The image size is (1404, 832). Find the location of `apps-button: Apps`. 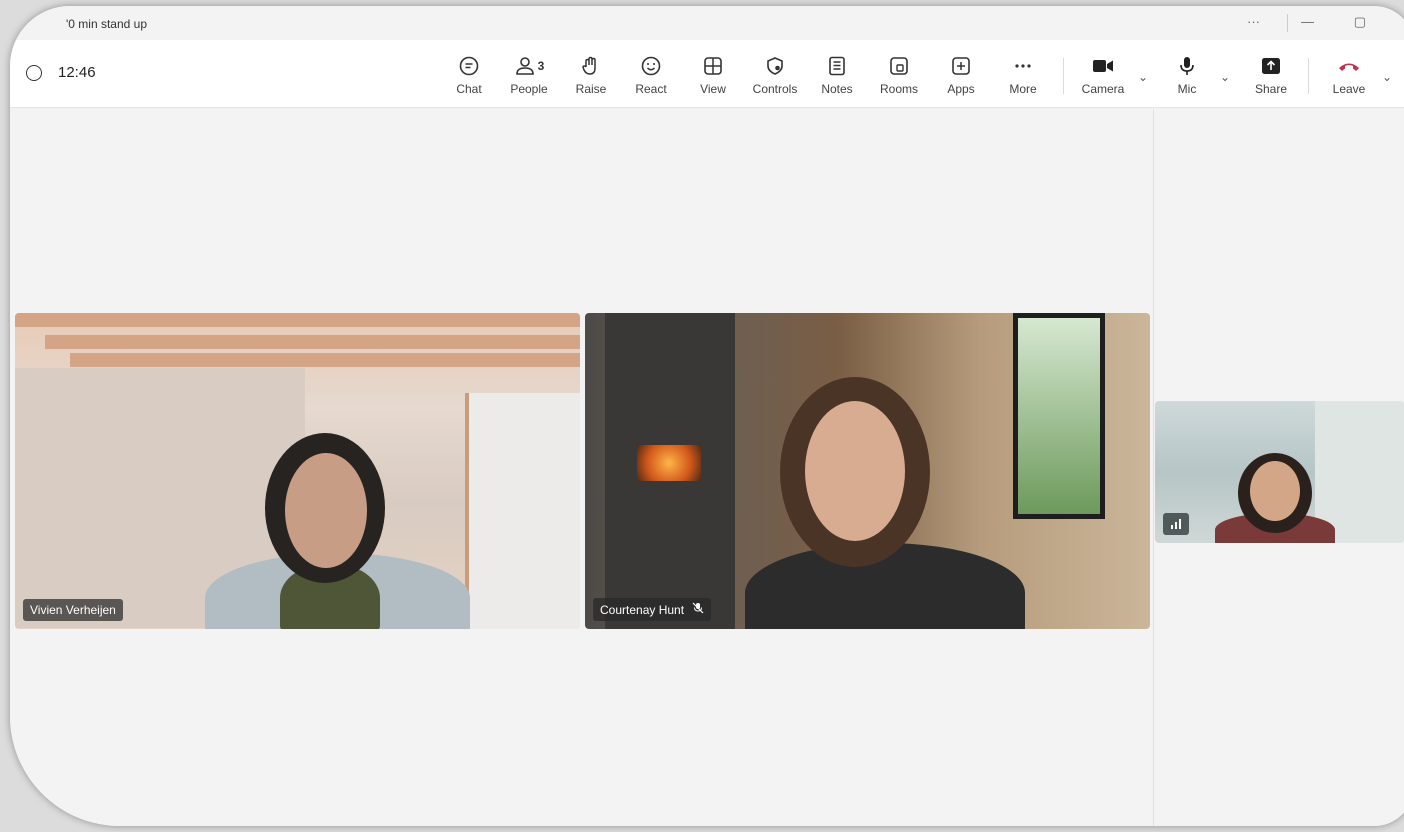

apps-button: Apps is located at coordinates (961, 74).